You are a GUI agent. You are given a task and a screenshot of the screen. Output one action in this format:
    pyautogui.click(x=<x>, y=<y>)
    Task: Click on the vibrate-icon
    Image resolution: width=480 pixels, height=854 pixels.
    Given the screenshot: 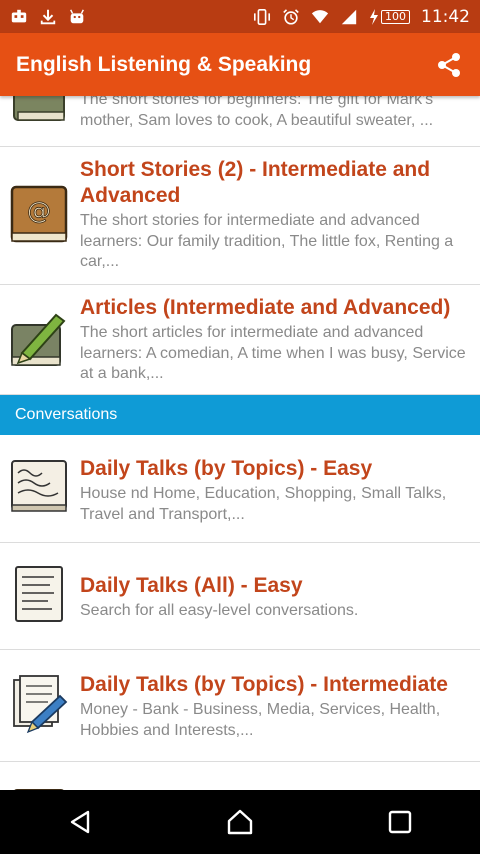 What is the action you would take?
    pyautogui.click(x=262, y=16)
    